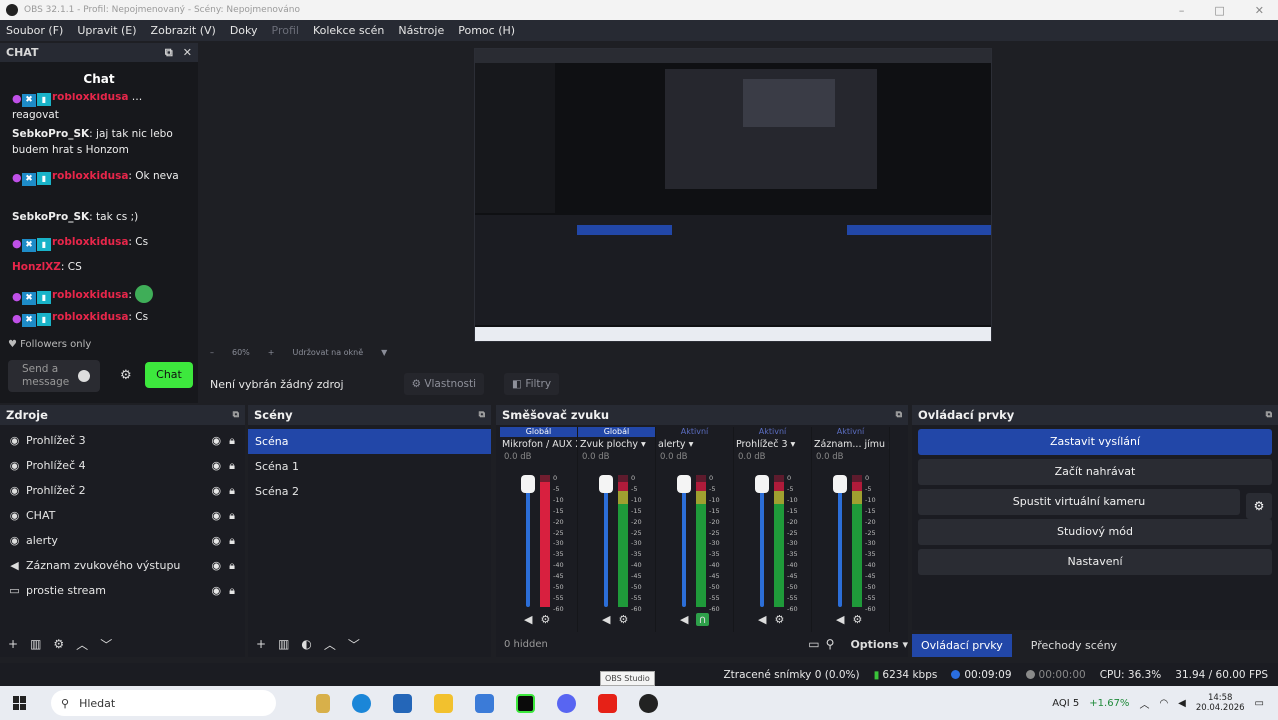 This screenshot has height=720, width=1278. Describe the element at coordinates (327, 352) in the screenshot. I see `scale-mode: Udržovat na okně` at that location.